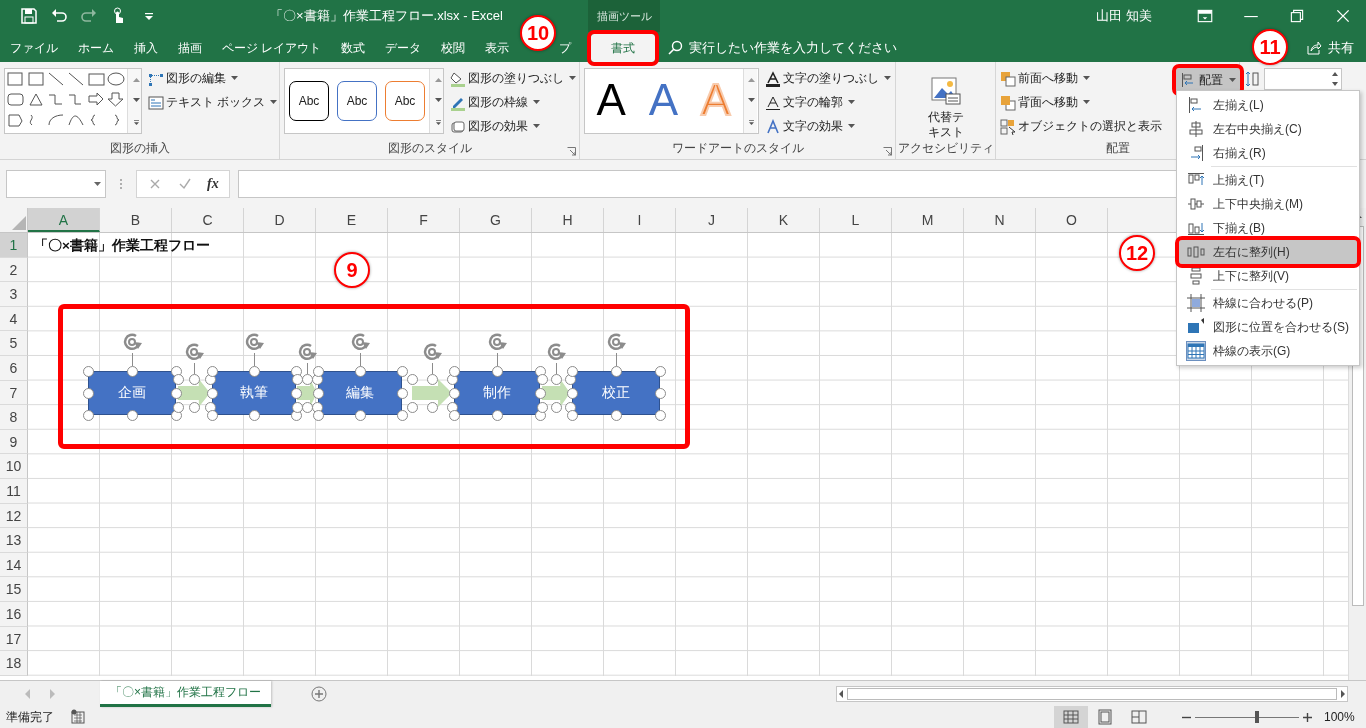 The image size is (1366, 728). Describe the element at coordinates (828, 102) in the screenshot. I see `ribbon-command: 文字の輪郭` at that location.